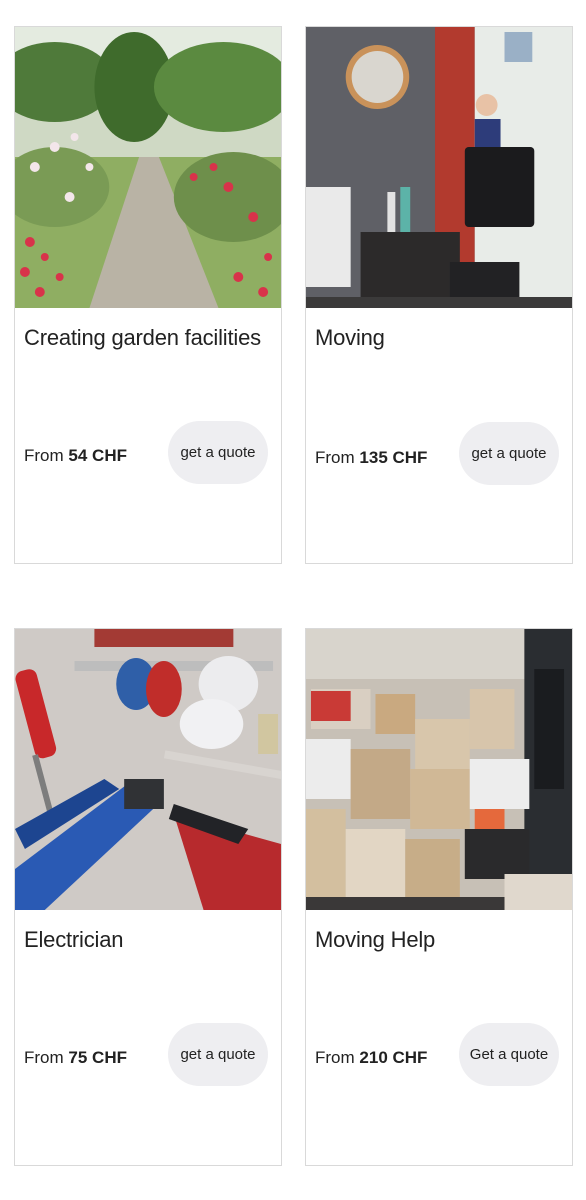 The image size is (586, 1200). I want to click on price-value: 54 CHF, so click(97, 455).